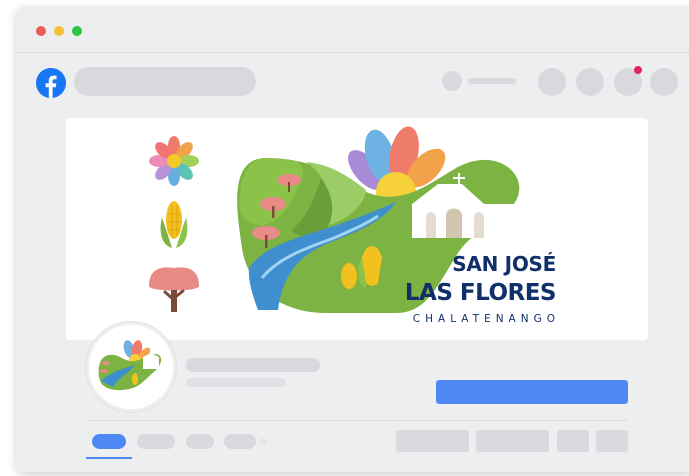  What do you see at coordinates (486, 319) in the screenshot?
I see `logo-subtitle: CHALATENANGO` at bounding box center [486, 319].